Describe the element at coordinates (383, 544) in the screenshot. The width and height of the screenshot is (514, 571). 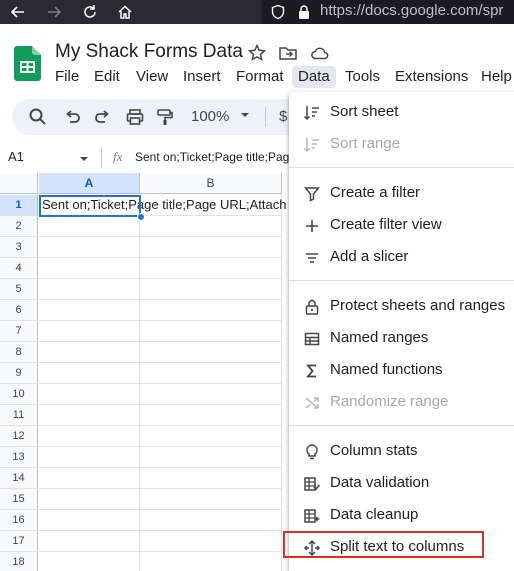
I see `highlight-annotation-box` at that location.